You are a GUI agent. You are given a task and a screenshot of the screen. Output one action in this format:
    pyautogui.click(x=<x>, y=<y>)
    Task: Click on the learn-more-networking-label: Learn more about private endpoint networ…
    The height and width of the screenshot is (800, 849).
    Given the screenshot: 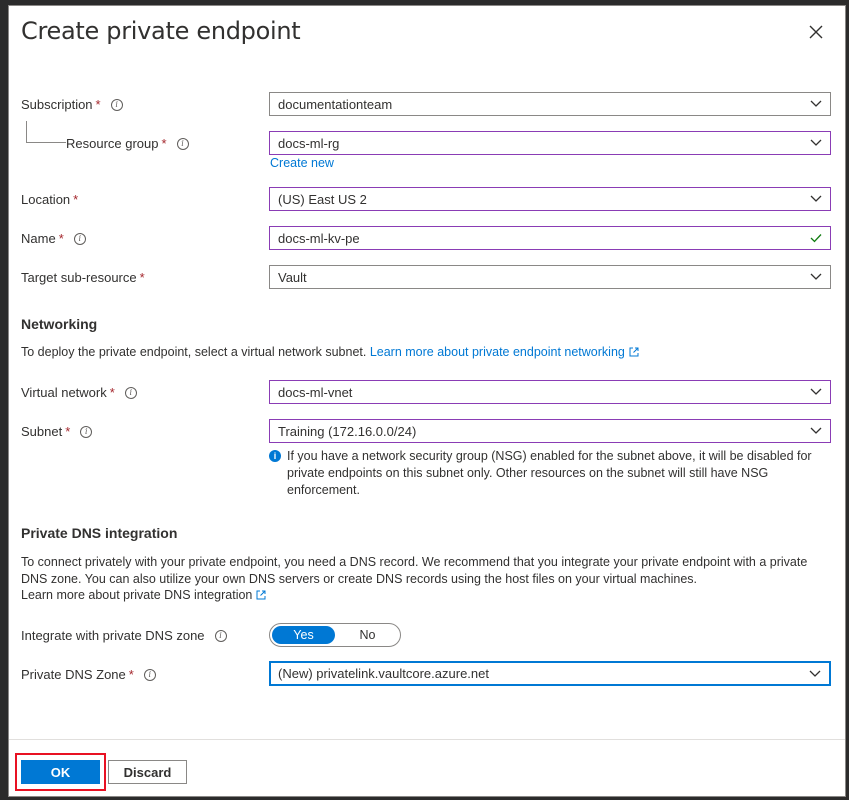 What is the action you would take?
    pyautogui.click(x=497, y=352)
    